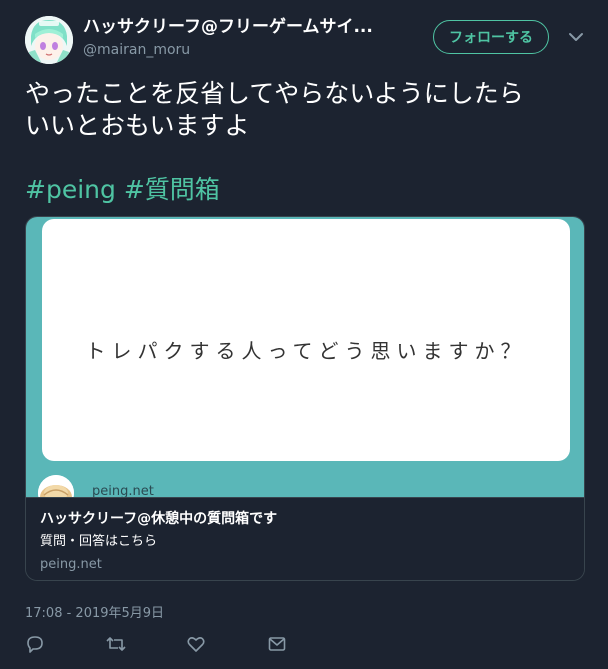 The image size is (608, 669). Describe the element at coordinates (137, 125) in the screenshot. I see `tweet-text-line: いいとおもいますよ` at that location.